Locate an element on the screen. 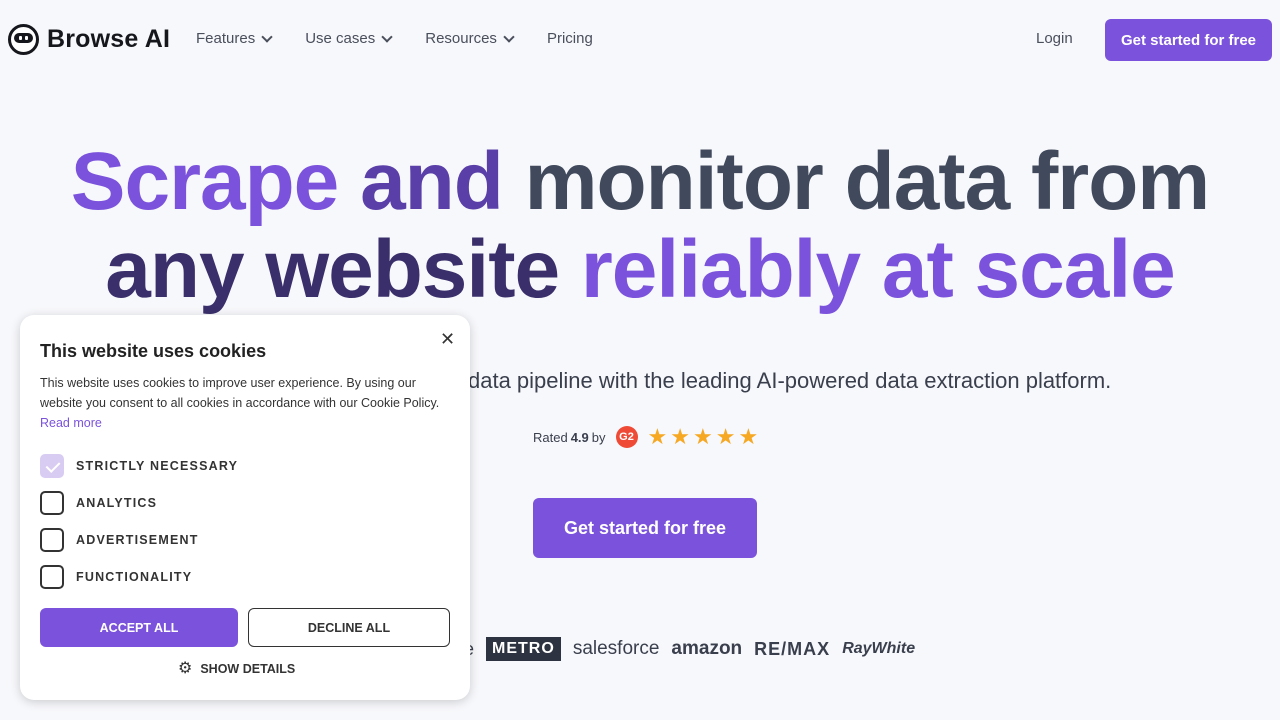  rating-value: 4.9 is located at coordinates (579, 437).